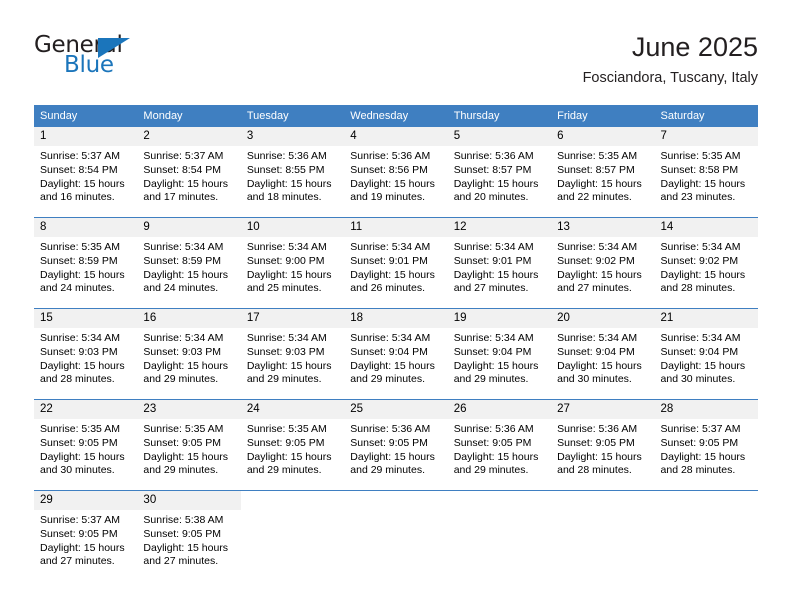 The width and height of the screenshot is (792, 612). I want to click on day-number: 28, so click(706, 409).